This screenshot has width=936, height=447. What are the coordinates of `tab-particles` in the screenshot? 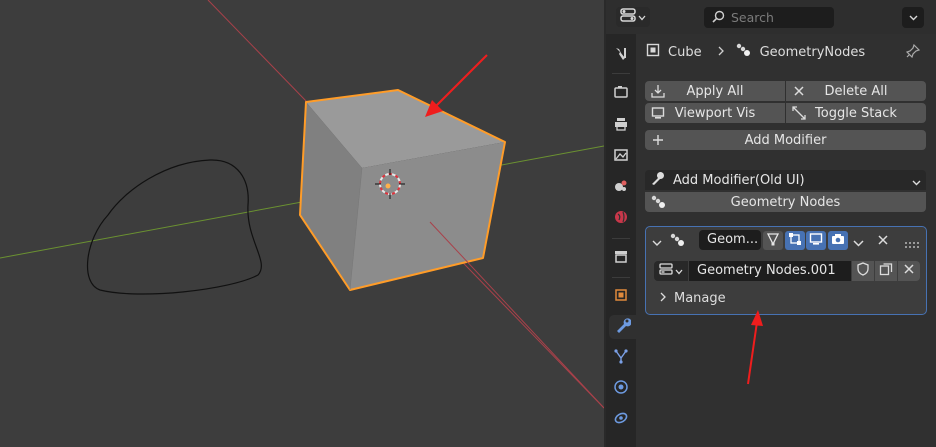 It's located at (621, 358).